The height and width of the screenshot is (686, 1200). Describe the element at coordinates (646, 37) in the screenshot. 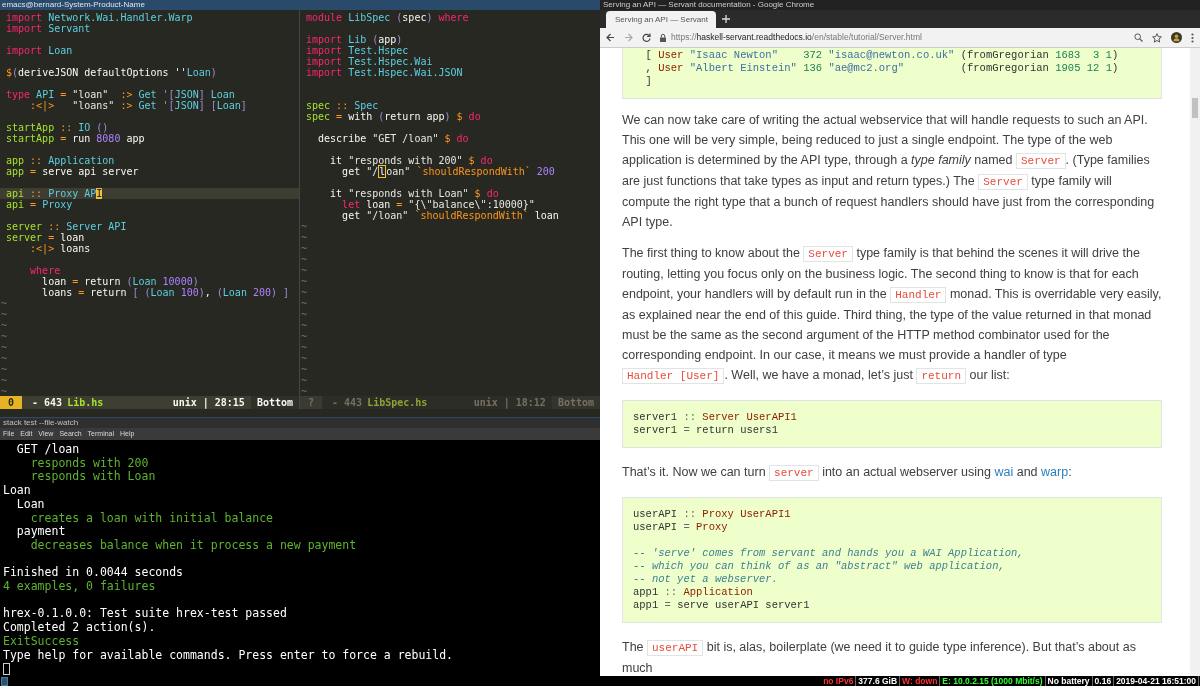

I see `reload-icon` at that location.